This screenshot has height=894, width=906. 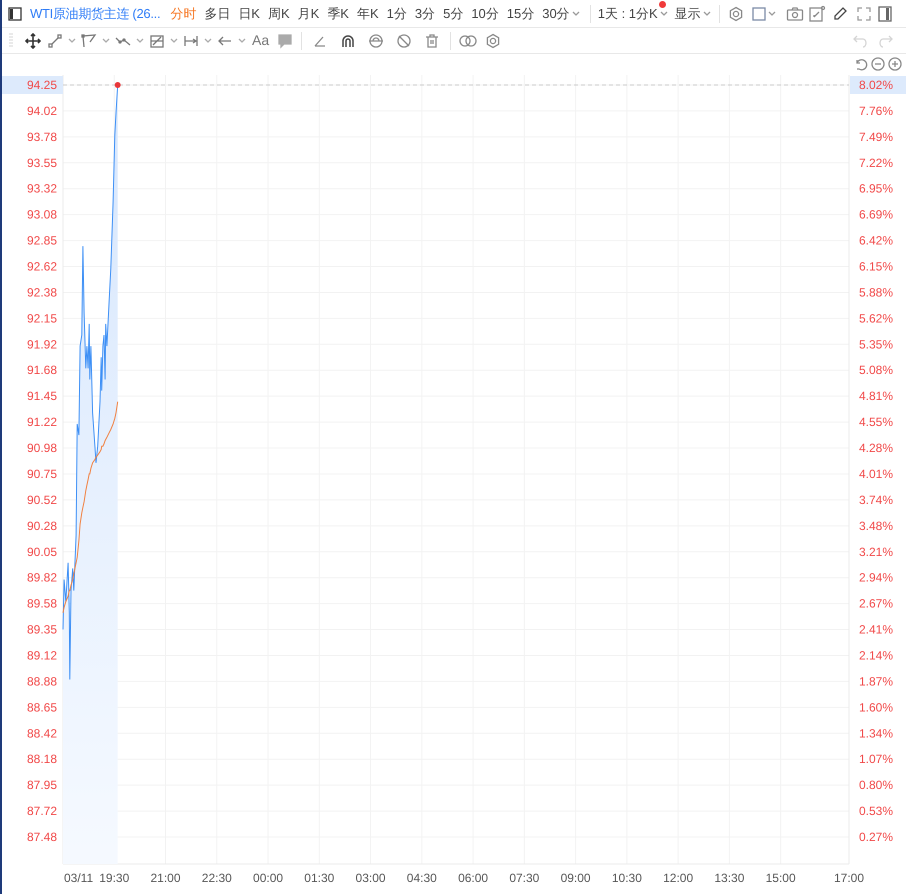 What do you see at coordinates (473, 878) in the screenshot?
I see `time-axis-label: 06:00` at bounding box center [473, 878].